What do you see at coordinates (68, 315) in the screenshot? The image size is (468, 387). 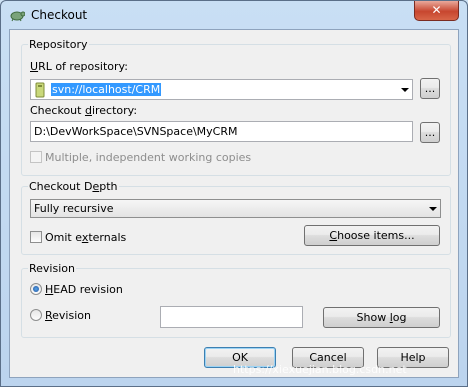 I see `revision-label: Revision` at bounding box center [68, 315].